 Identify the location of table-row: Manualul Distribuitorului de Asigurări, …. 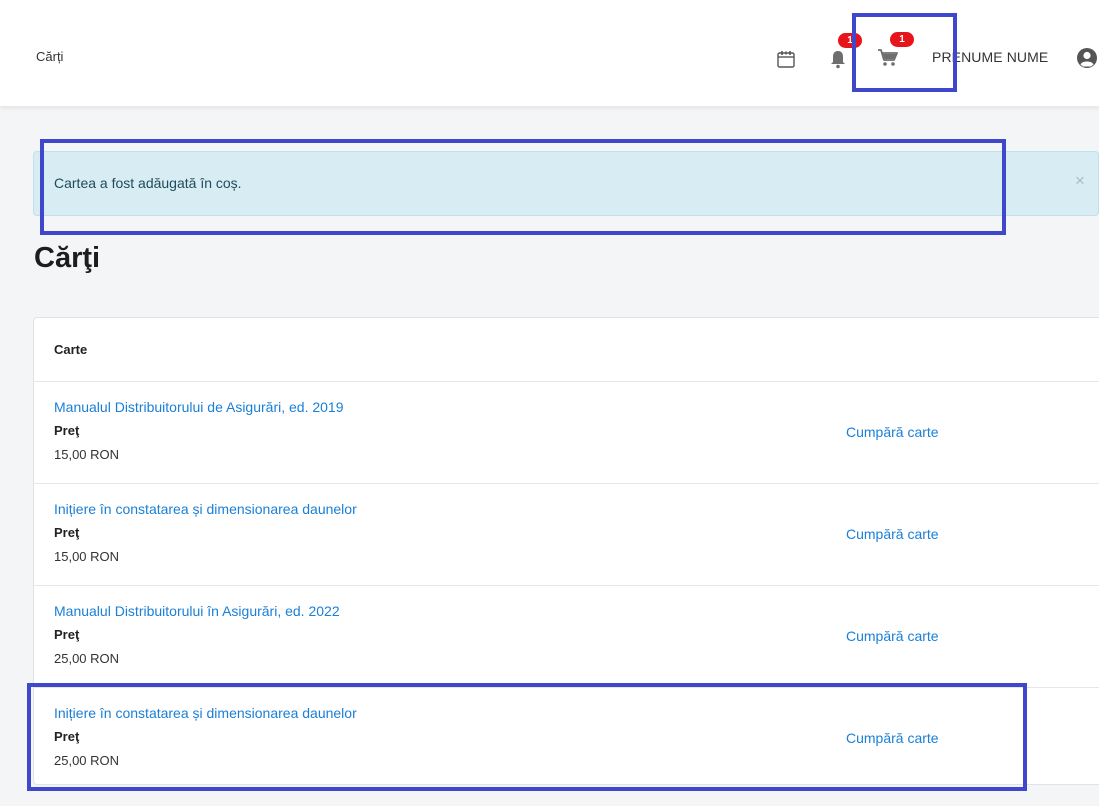
(566, 433).